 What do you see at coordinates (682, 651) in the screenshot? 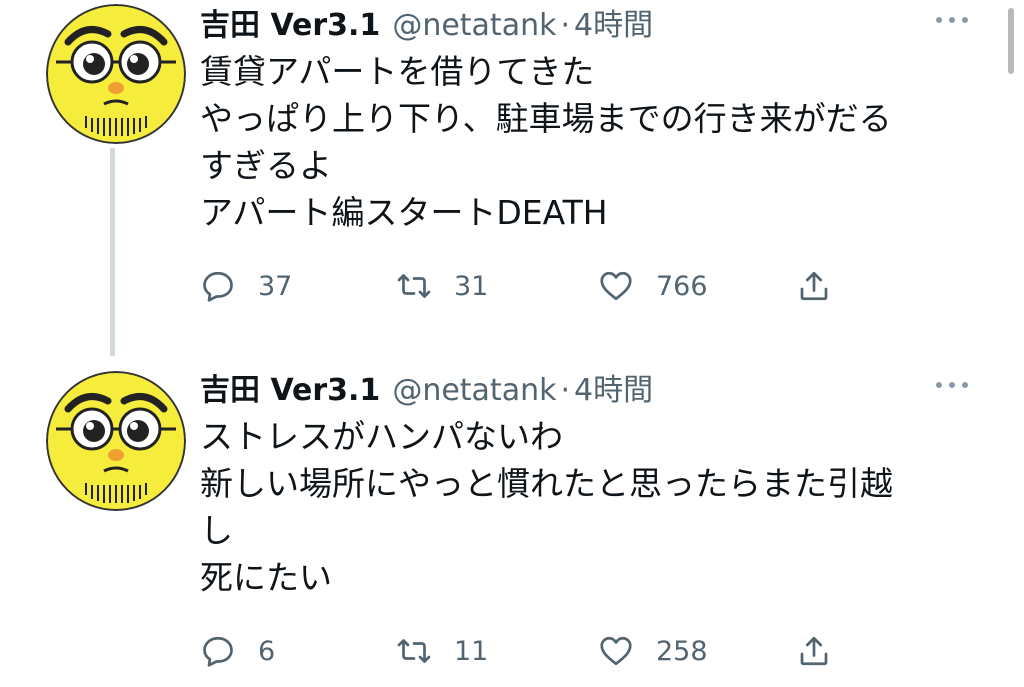
I see `like-count: 258` at bounding box center [682, 651].